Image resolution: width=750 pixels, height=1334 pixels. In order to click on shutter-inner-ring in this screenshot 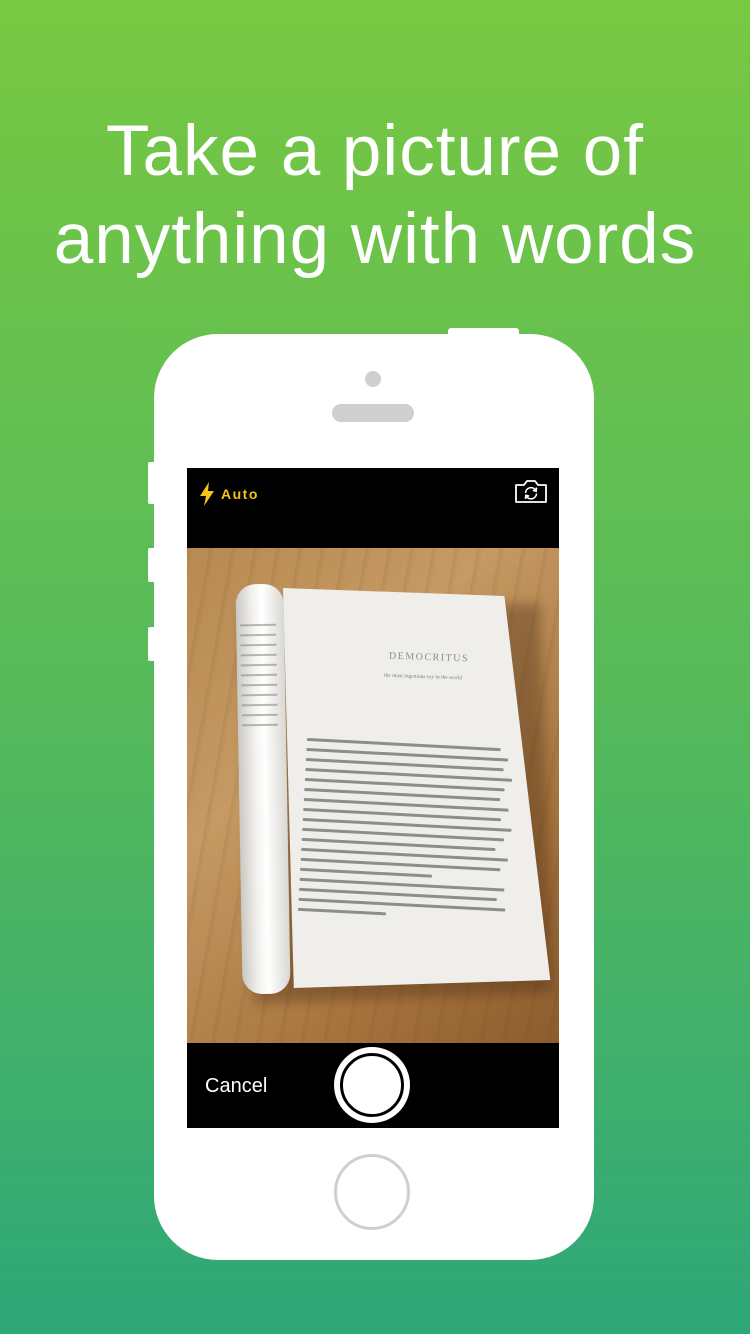, I will do `click(372, 1085)`.